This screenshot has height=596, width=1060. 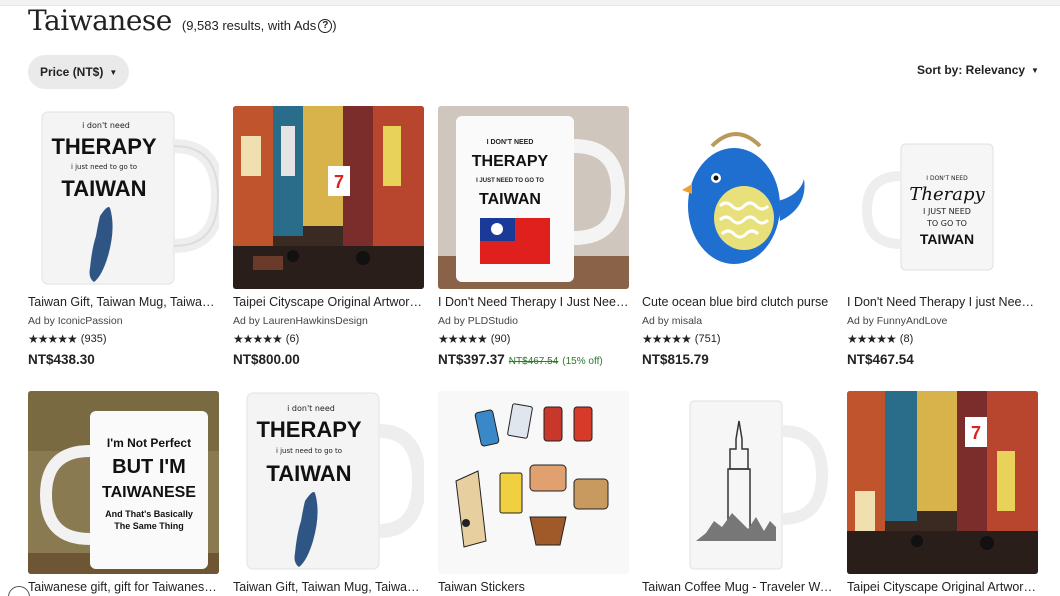 What do you see at coordinates (880, 359) in the screenshot?
I see `price-value: NT$467.54` at bounding box center [880, 359].